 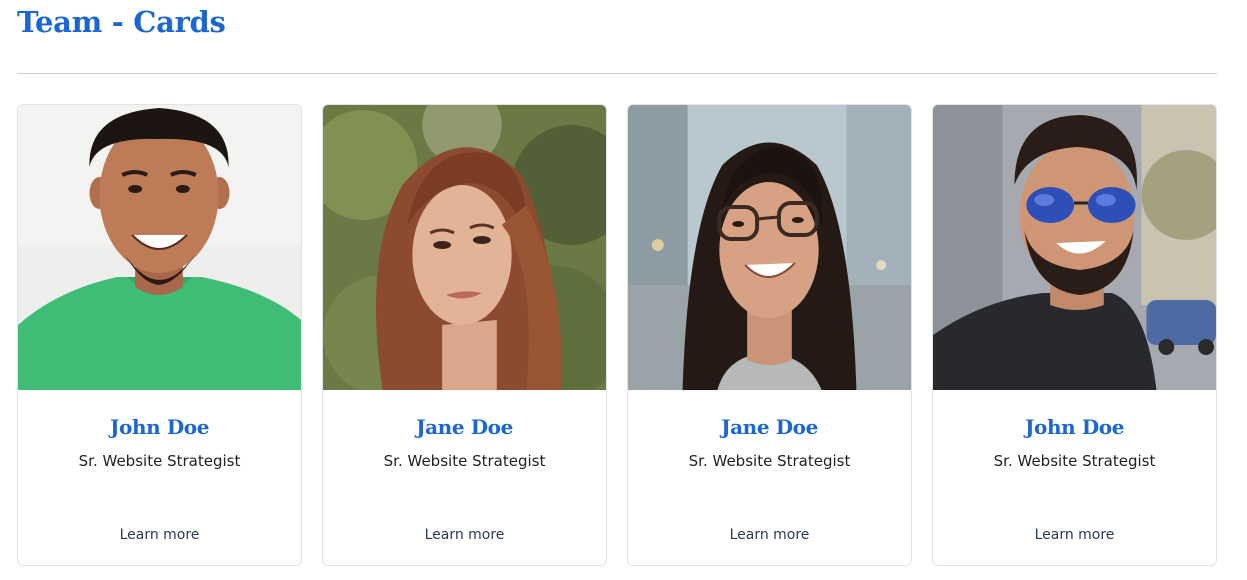 I want to click on page-title: Team - Cards, so click(x=121, y=22).